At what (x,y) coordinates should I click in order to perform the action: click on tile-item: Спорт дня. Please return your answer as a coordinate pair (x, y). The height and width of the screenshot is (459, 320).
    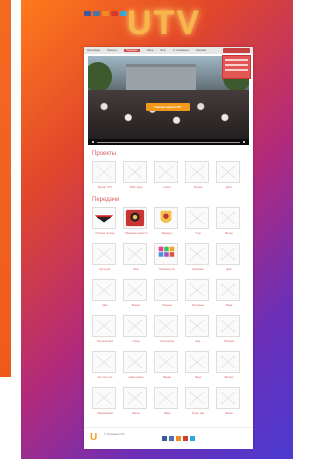
    Looking at the image, I should click on (197, 401).